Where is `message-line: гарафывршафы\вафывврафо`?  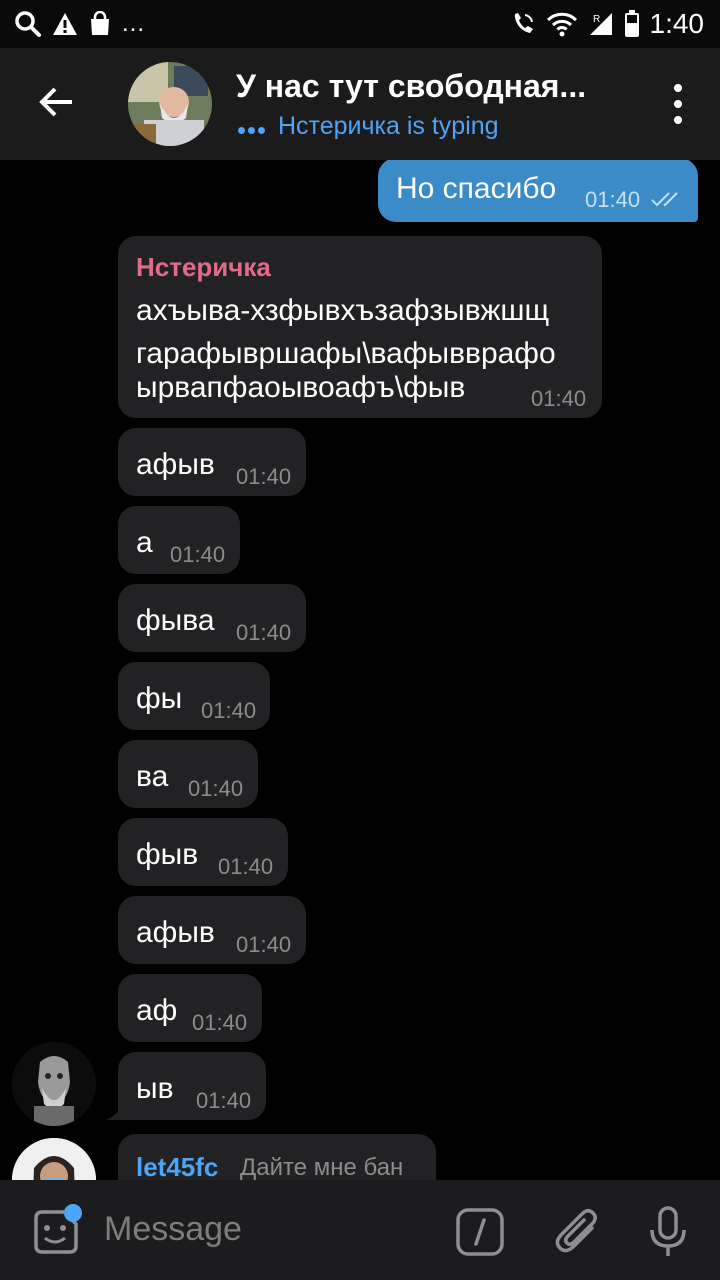 message-line: гарафывршафы\вафывврафо is located at coordinates (346, 353).